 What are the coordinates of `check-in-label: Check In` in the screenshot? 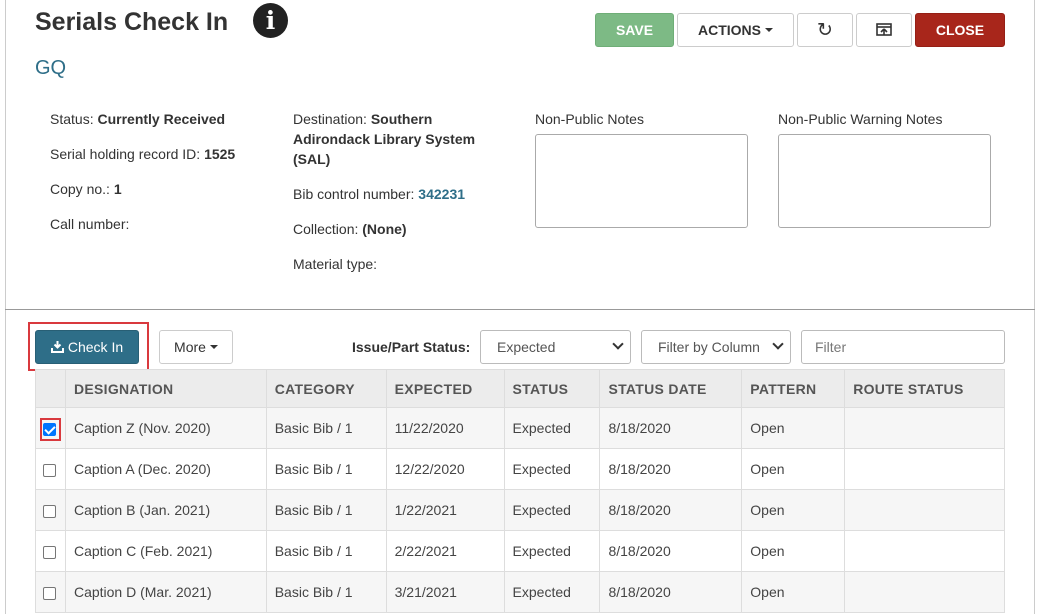 It's located at (95, 347).